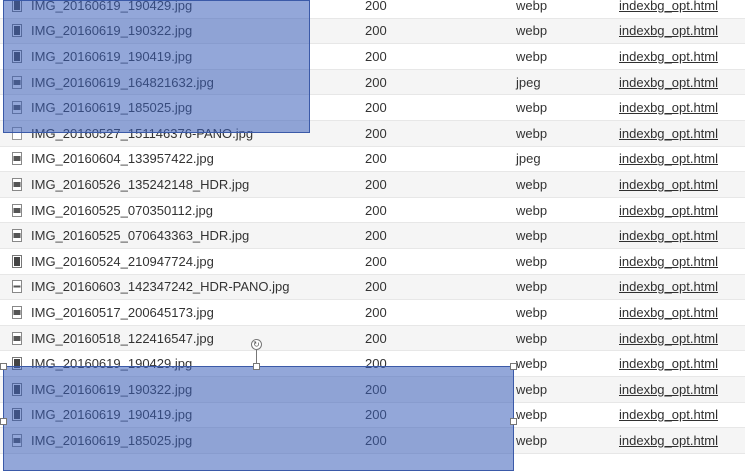  I want to click on file-name-cell: IMG_20160525_070350112.jpg, so click(112, 210).